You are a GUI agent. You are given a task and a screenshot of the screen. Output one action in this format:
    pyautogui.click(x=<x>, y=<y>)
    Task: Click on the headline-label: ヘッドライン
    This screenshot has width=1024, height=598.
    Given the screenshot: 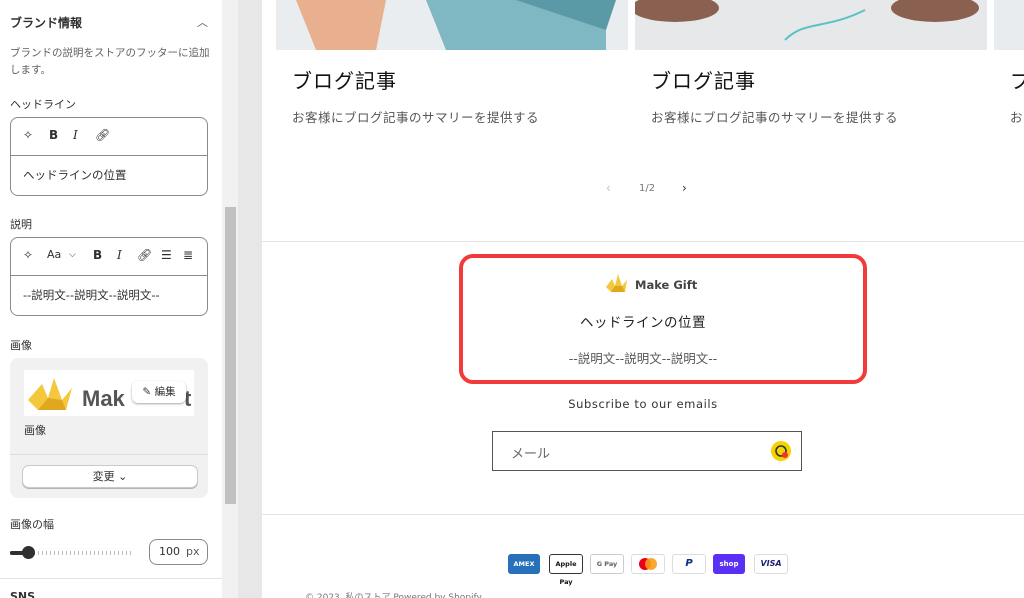 What is the action you would take?
    pyautogui.click(x=43, y=104)
    